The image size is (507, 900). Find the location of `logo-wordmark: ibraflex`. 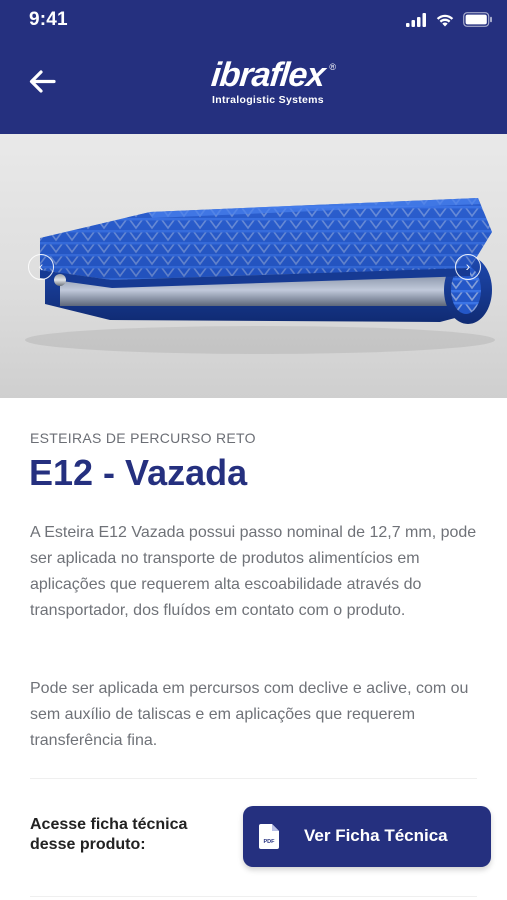

logo-wordmark: ibraflex is located at coordinates (268, 75).